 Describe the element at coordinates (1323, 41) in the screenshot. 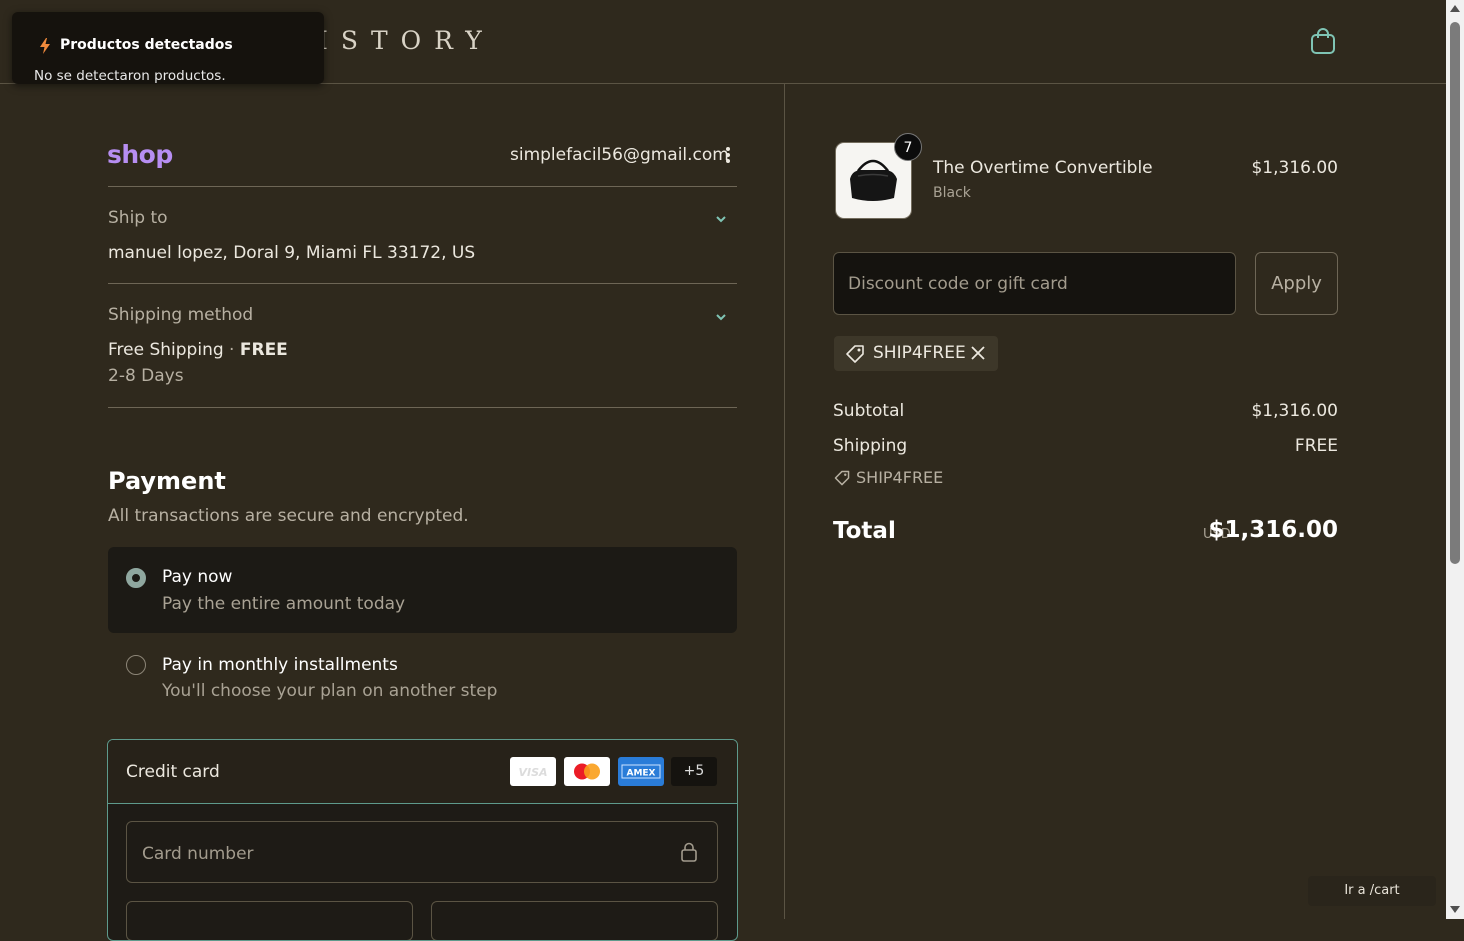

I see `shopping-bag-icon` at that location.